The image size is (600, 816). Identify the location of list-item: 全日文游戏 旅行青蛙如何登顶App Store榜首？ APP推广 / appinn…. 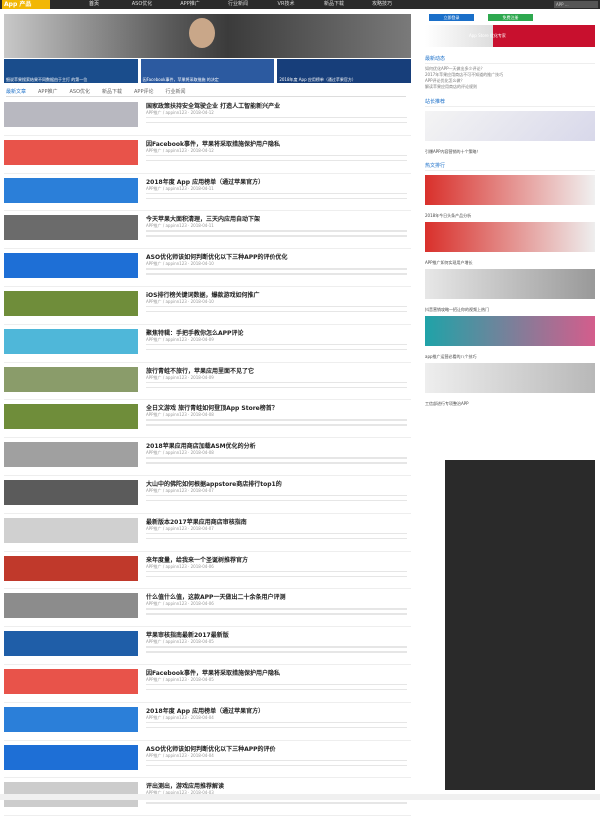
(207, 419).